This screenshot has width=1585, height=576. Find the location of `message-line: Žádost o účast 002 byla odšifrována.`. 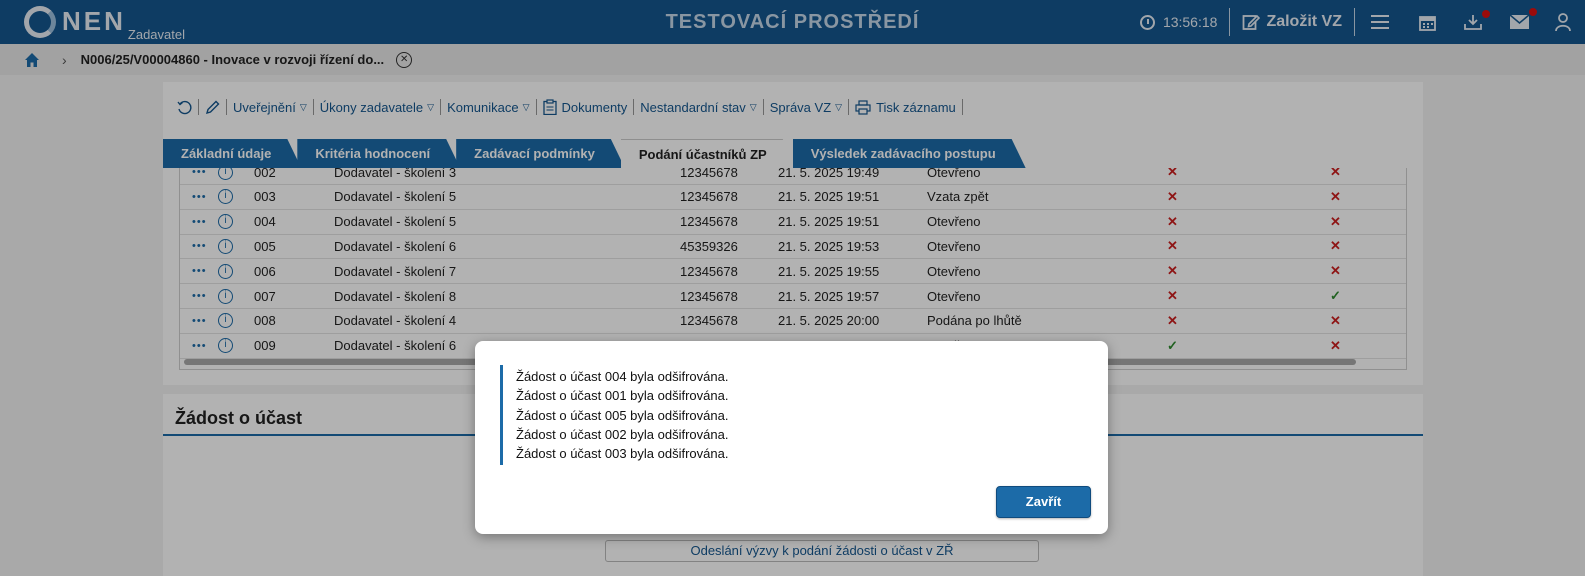

message-line: Žádost o účast 002 byla odšifrována. is located at coordinates (622, 434).